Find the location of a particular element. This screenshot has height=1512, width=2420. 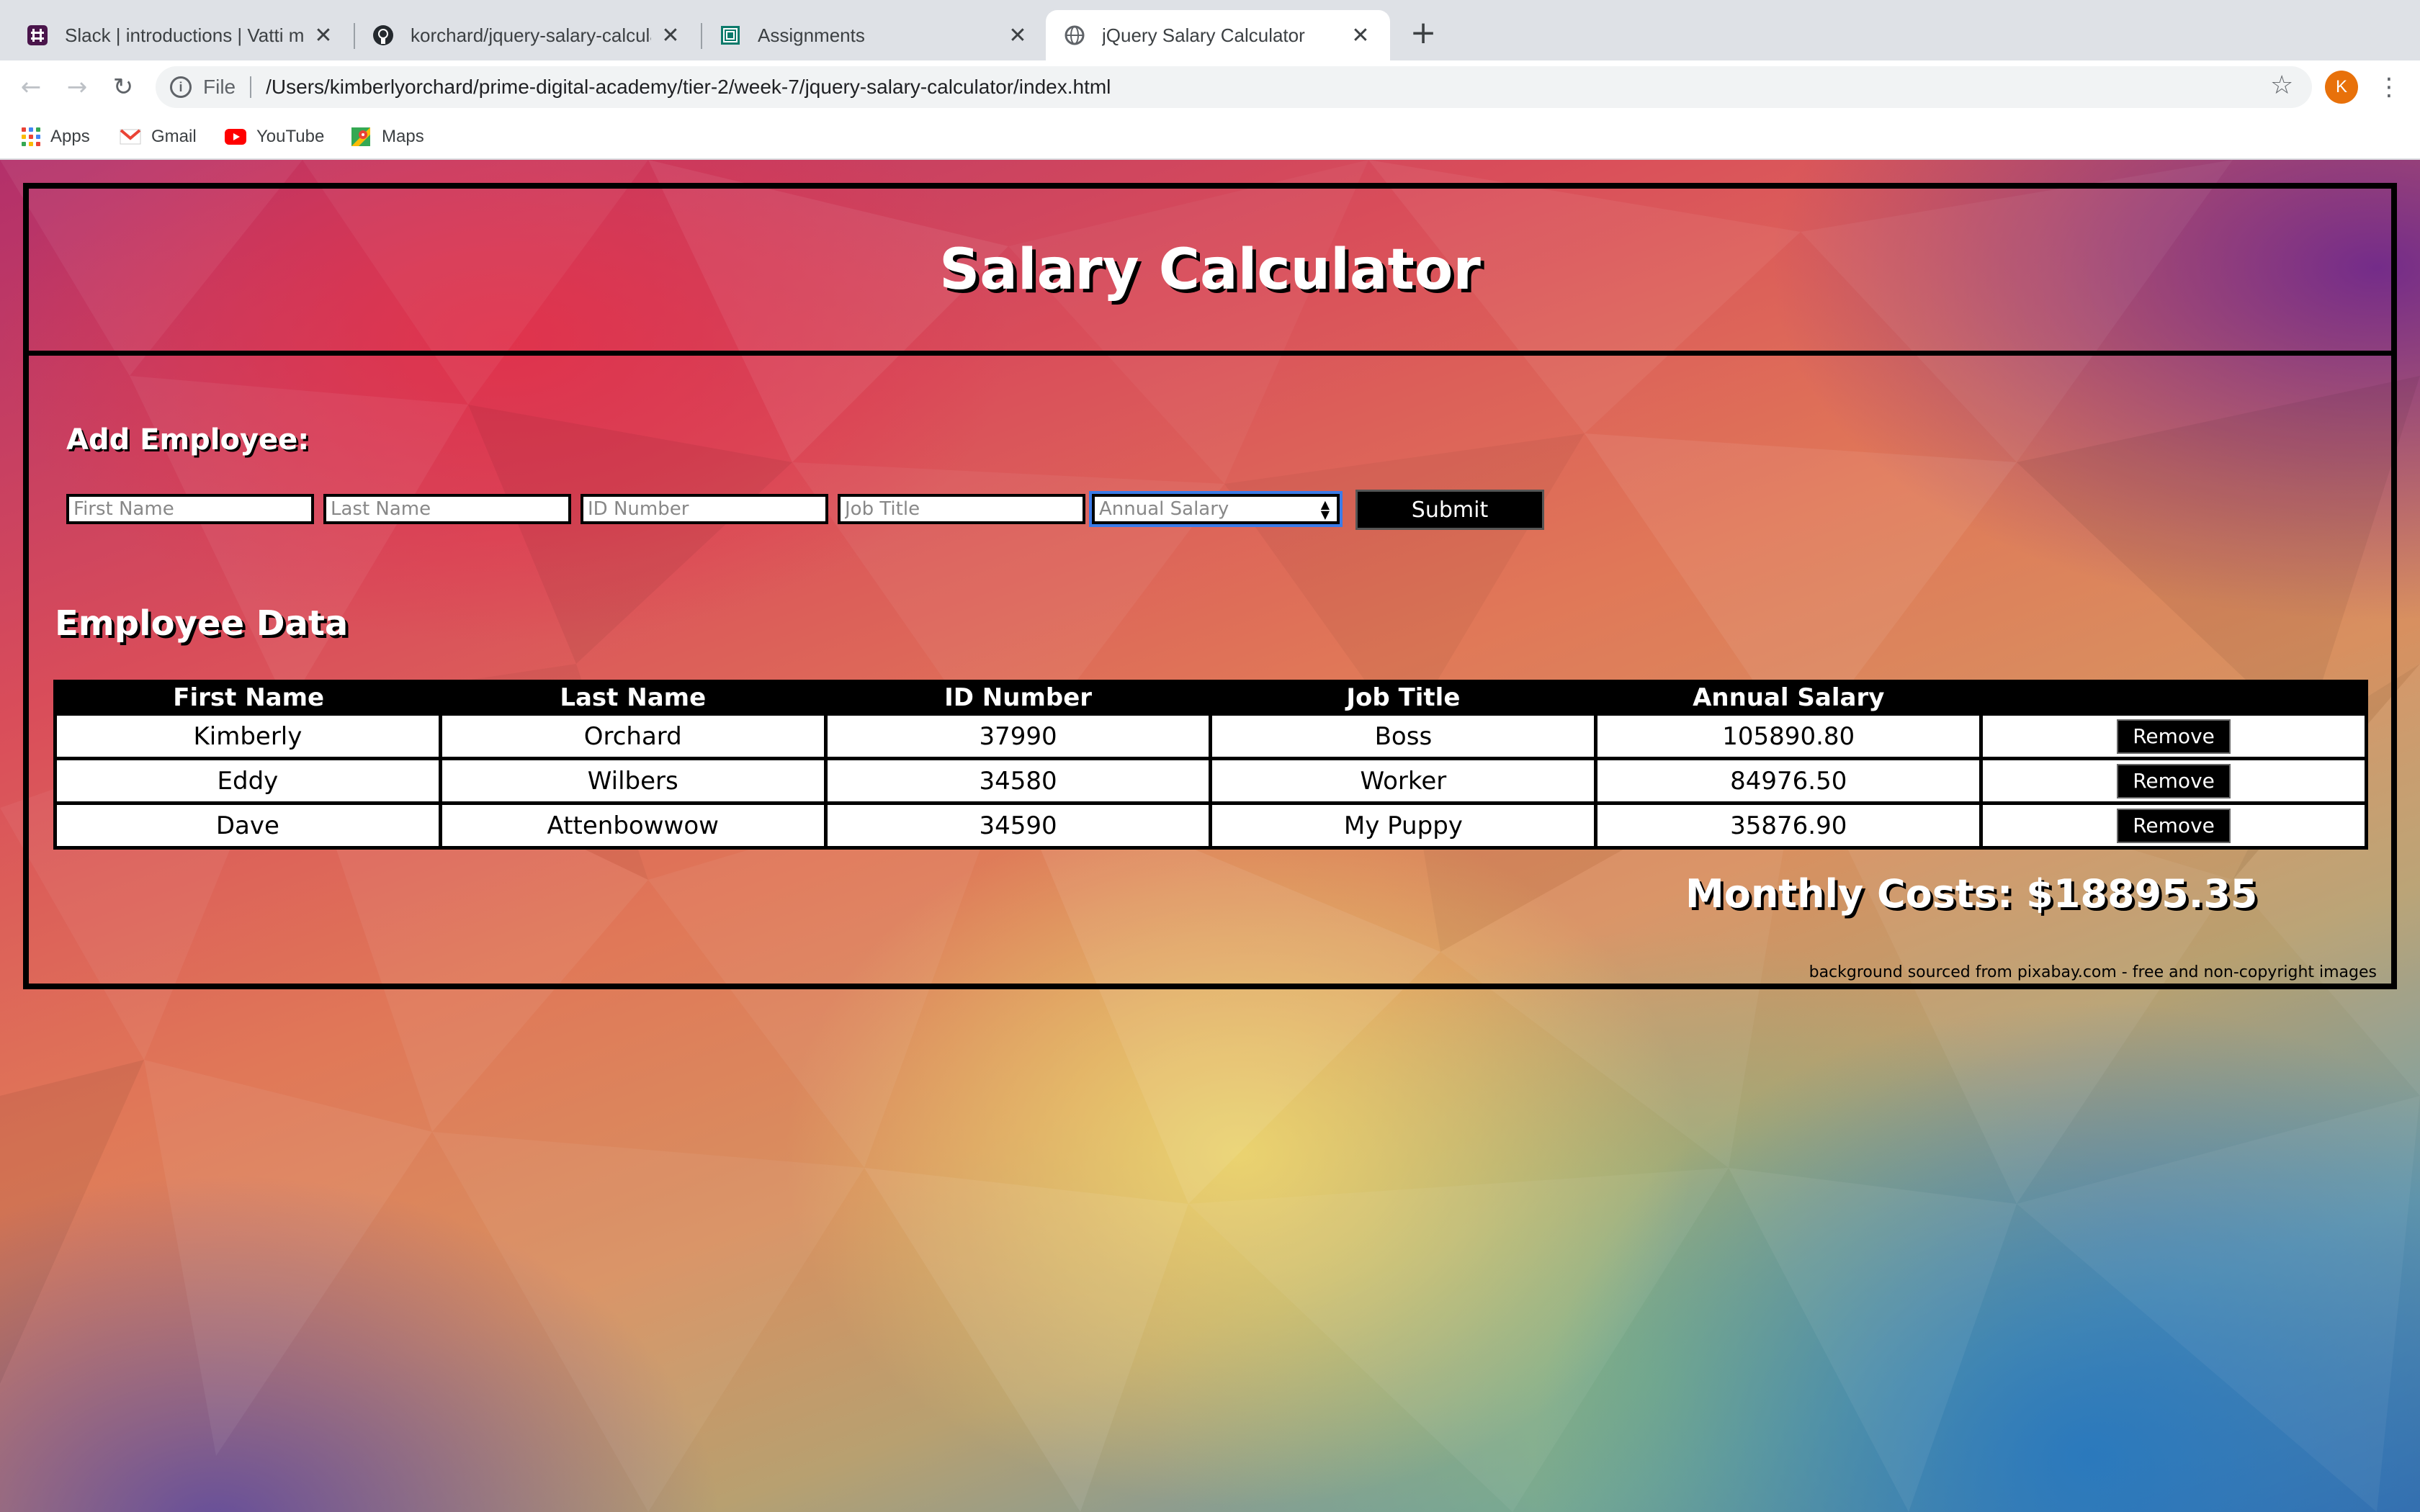

cell-job-title: My Puppy is located at coordinates (1403, 825).